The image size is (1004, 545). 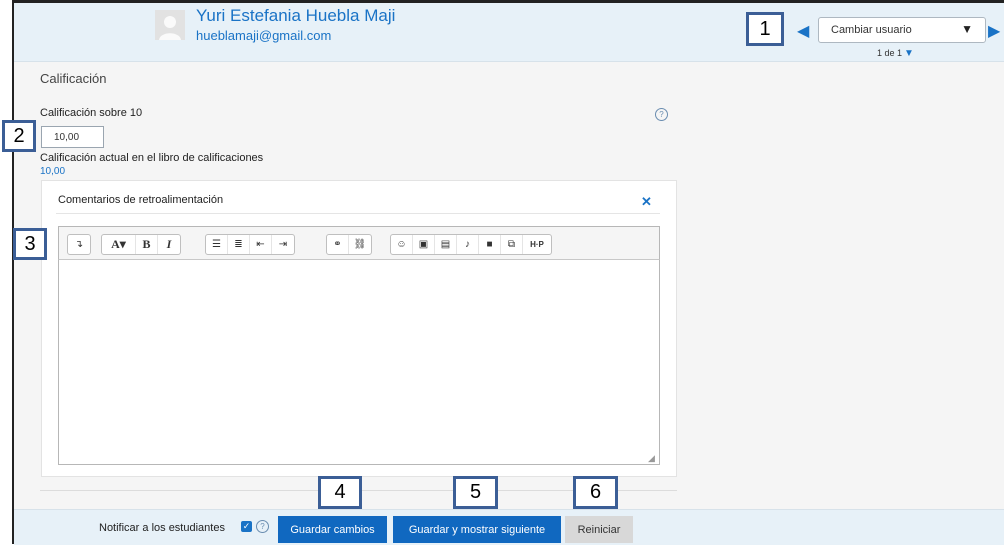 What do you see at coordinates (765, 29) in the screenshot?
I see `callout-1: 1` at bounding box center [765, 29].